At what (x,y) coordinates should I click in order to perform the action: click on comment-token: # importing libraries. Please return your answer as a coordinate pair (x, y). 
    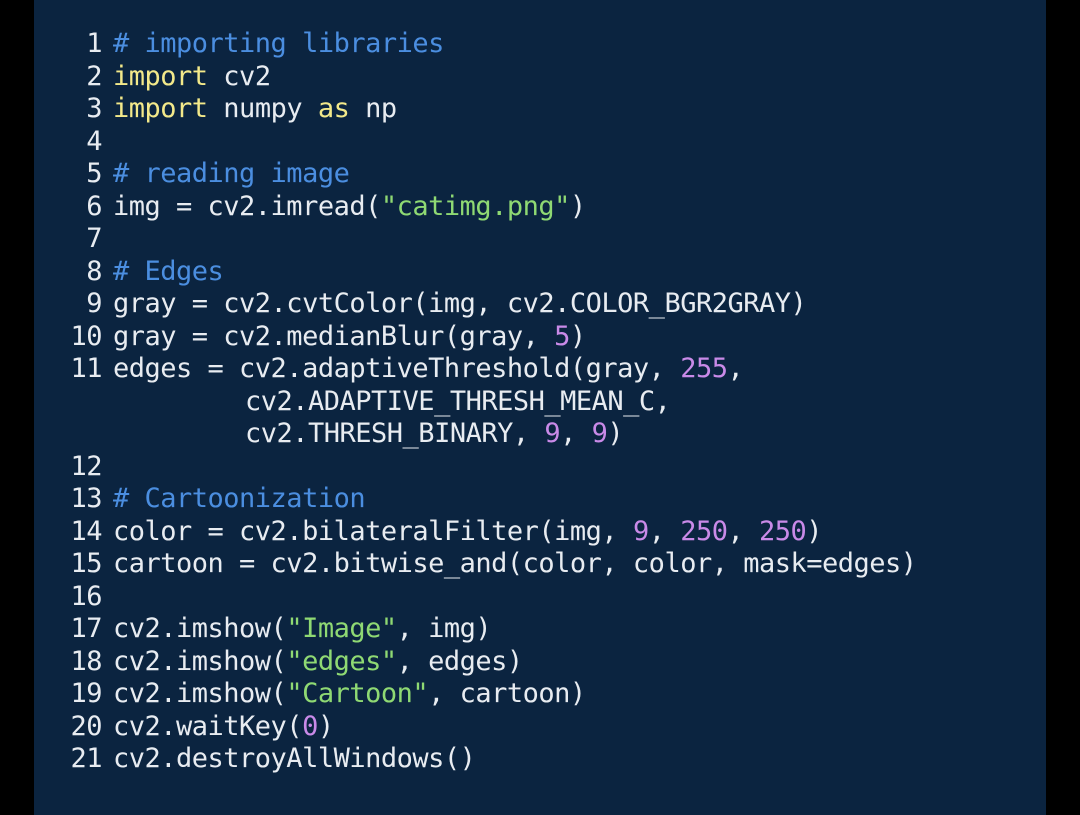
    Looking at the image, I should click on (278, 43).